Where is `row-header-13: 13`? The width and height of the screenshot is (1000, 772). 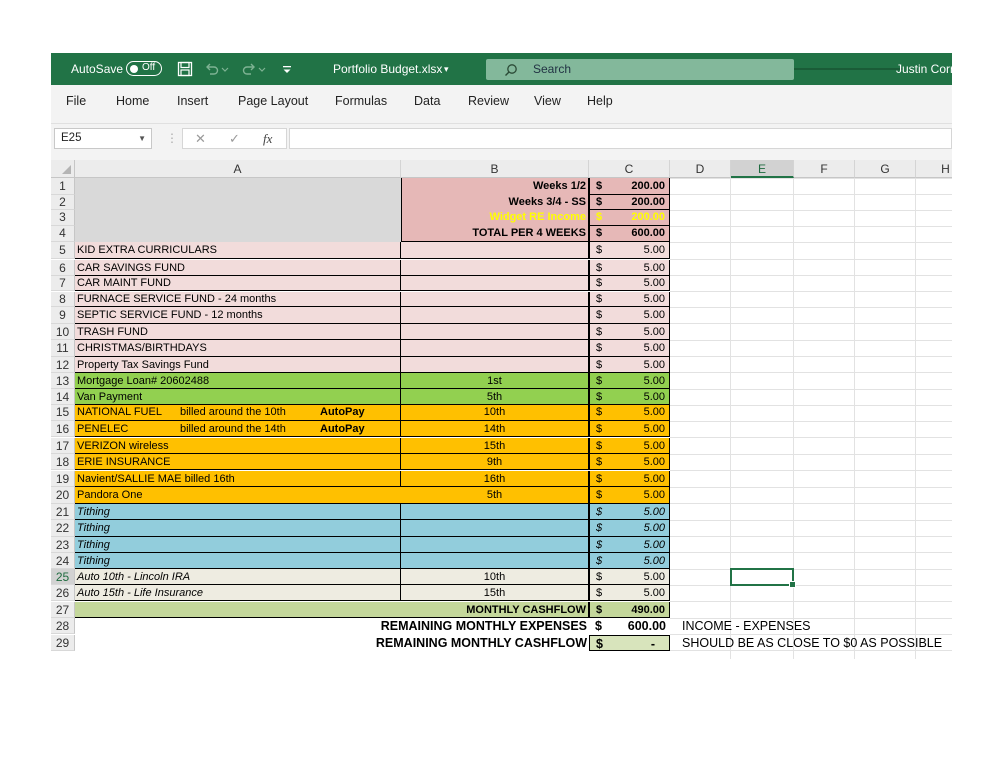 row-header-13: 13 is located at coordinates (63, 381).